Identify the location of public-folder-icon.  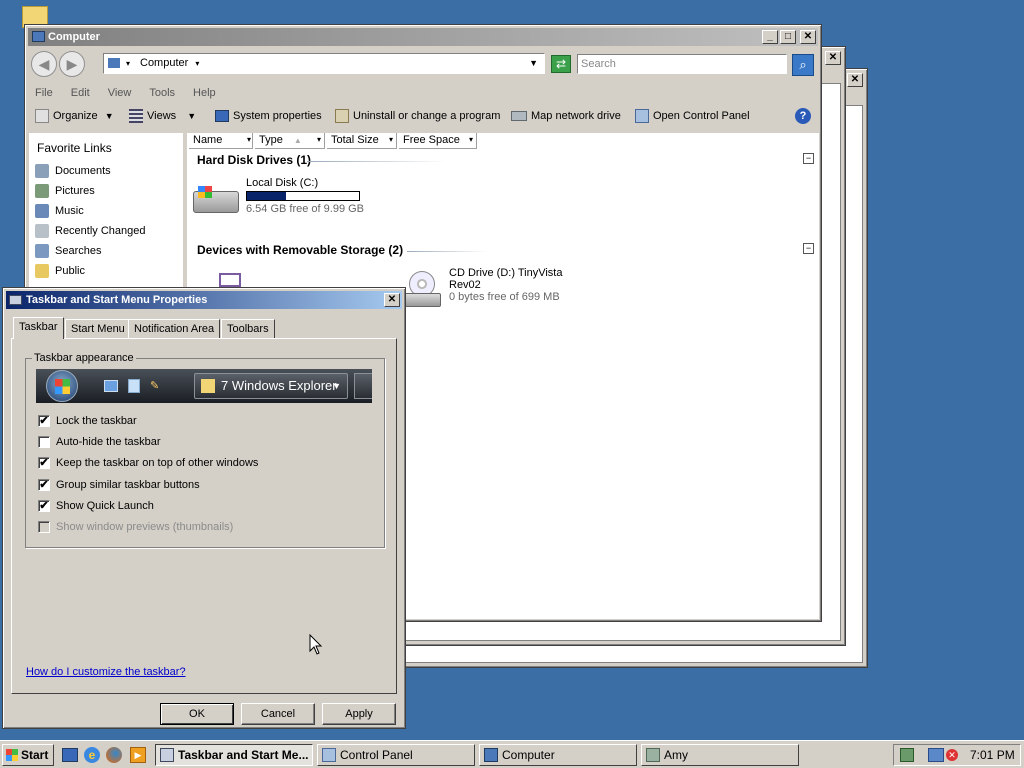
(42, 271).